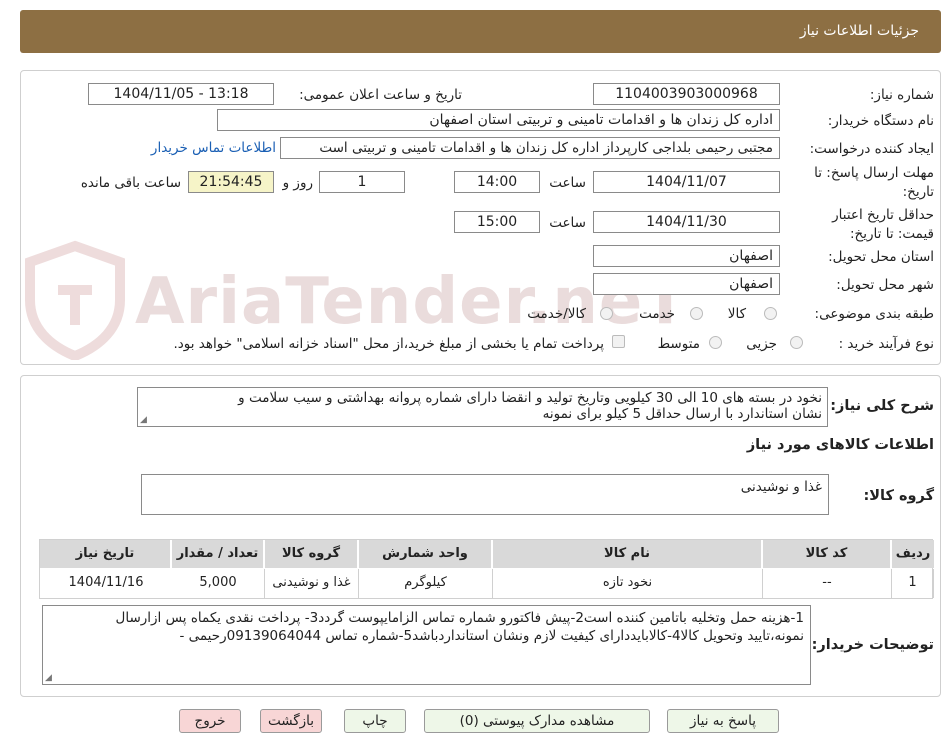 The width and height of the screenshot is (951, 753). Describe the element at coordinates (881, 257) in the screenshot. I see `province-label: استان محل تحویل:` at that location.